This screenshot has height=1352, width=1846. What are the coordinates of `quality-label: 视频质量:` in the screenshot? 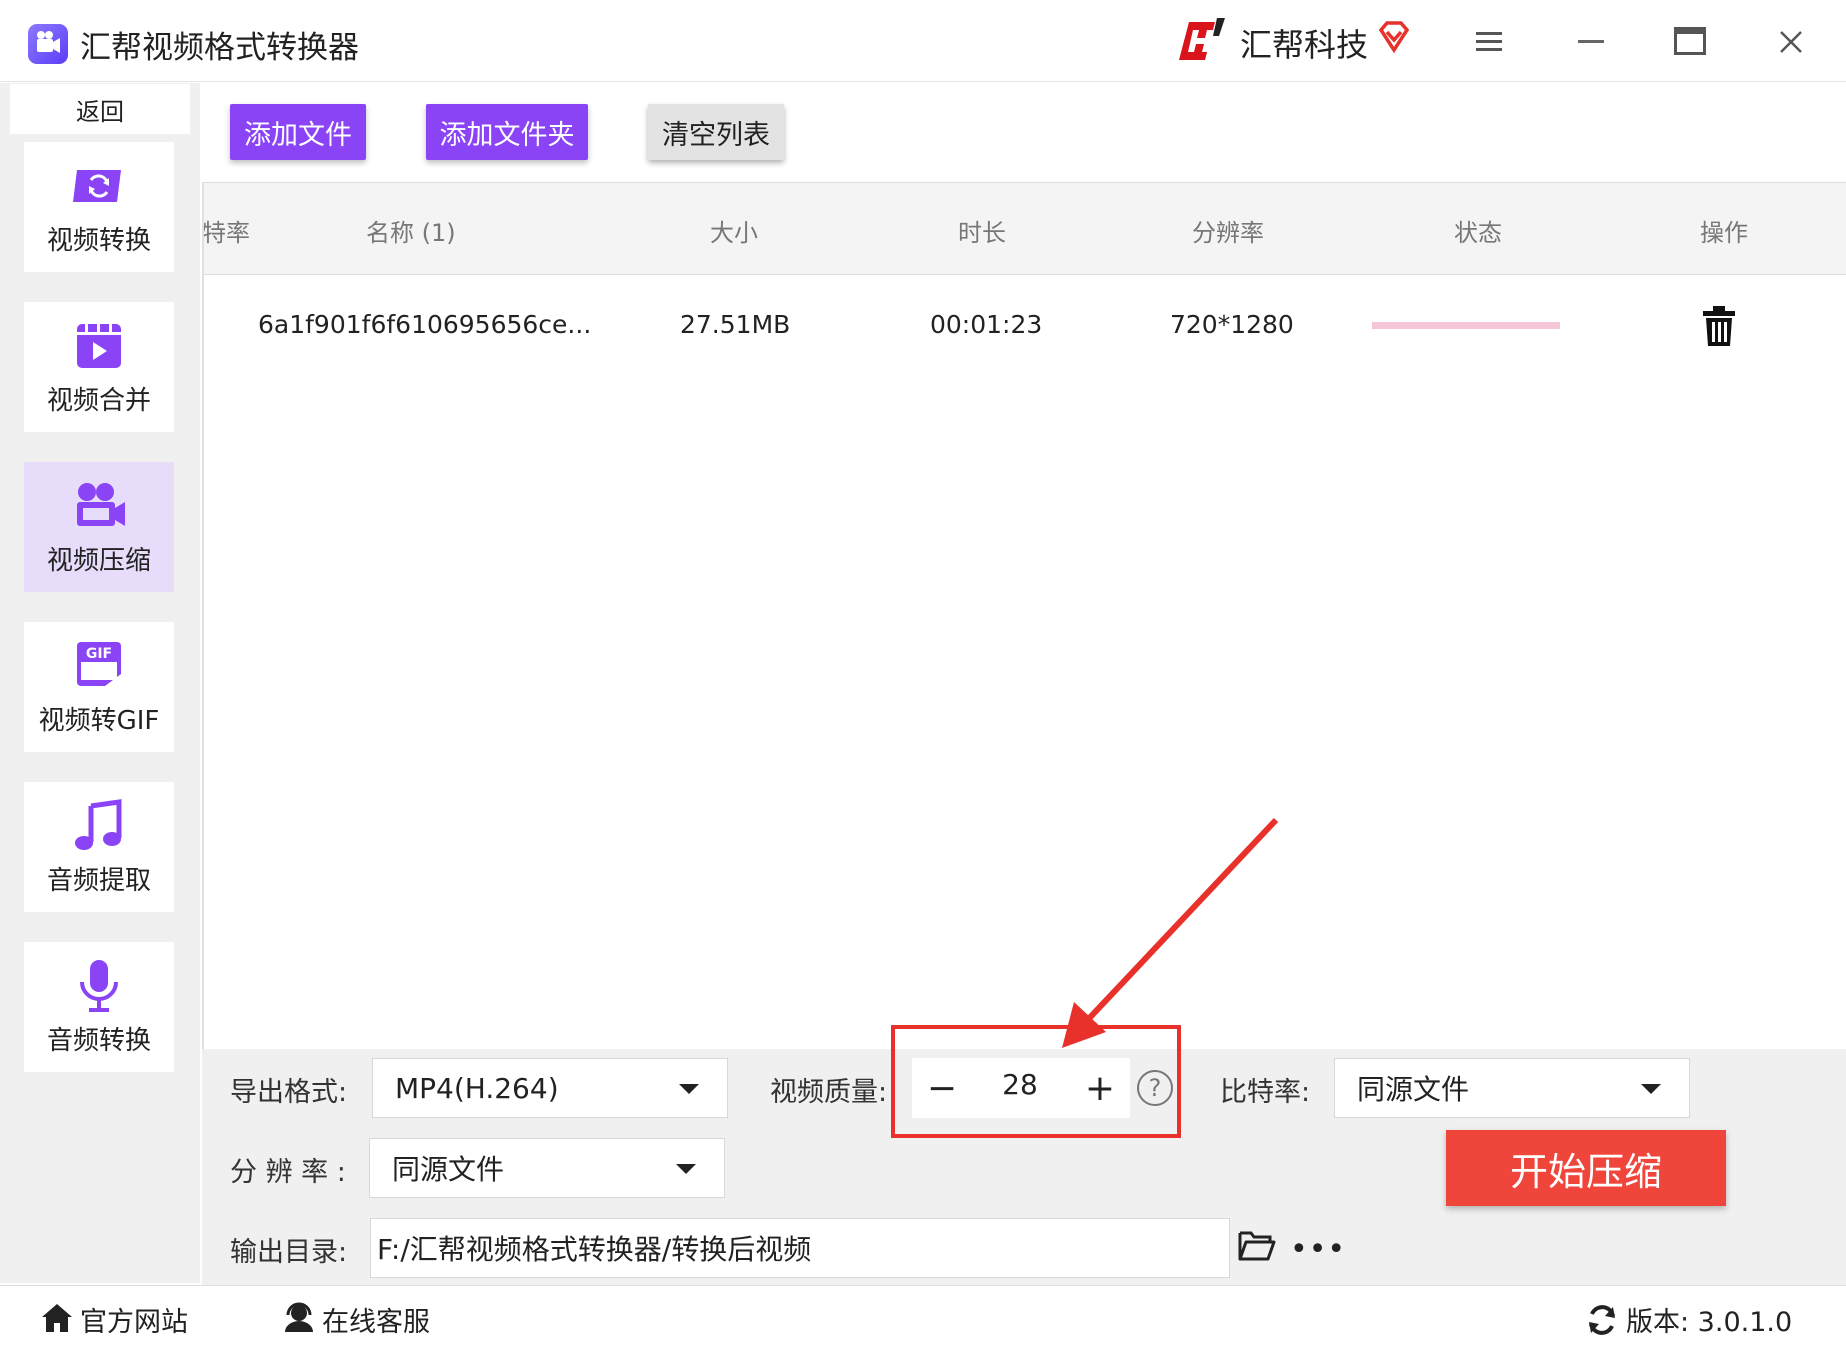 It's located at (829, 1092).